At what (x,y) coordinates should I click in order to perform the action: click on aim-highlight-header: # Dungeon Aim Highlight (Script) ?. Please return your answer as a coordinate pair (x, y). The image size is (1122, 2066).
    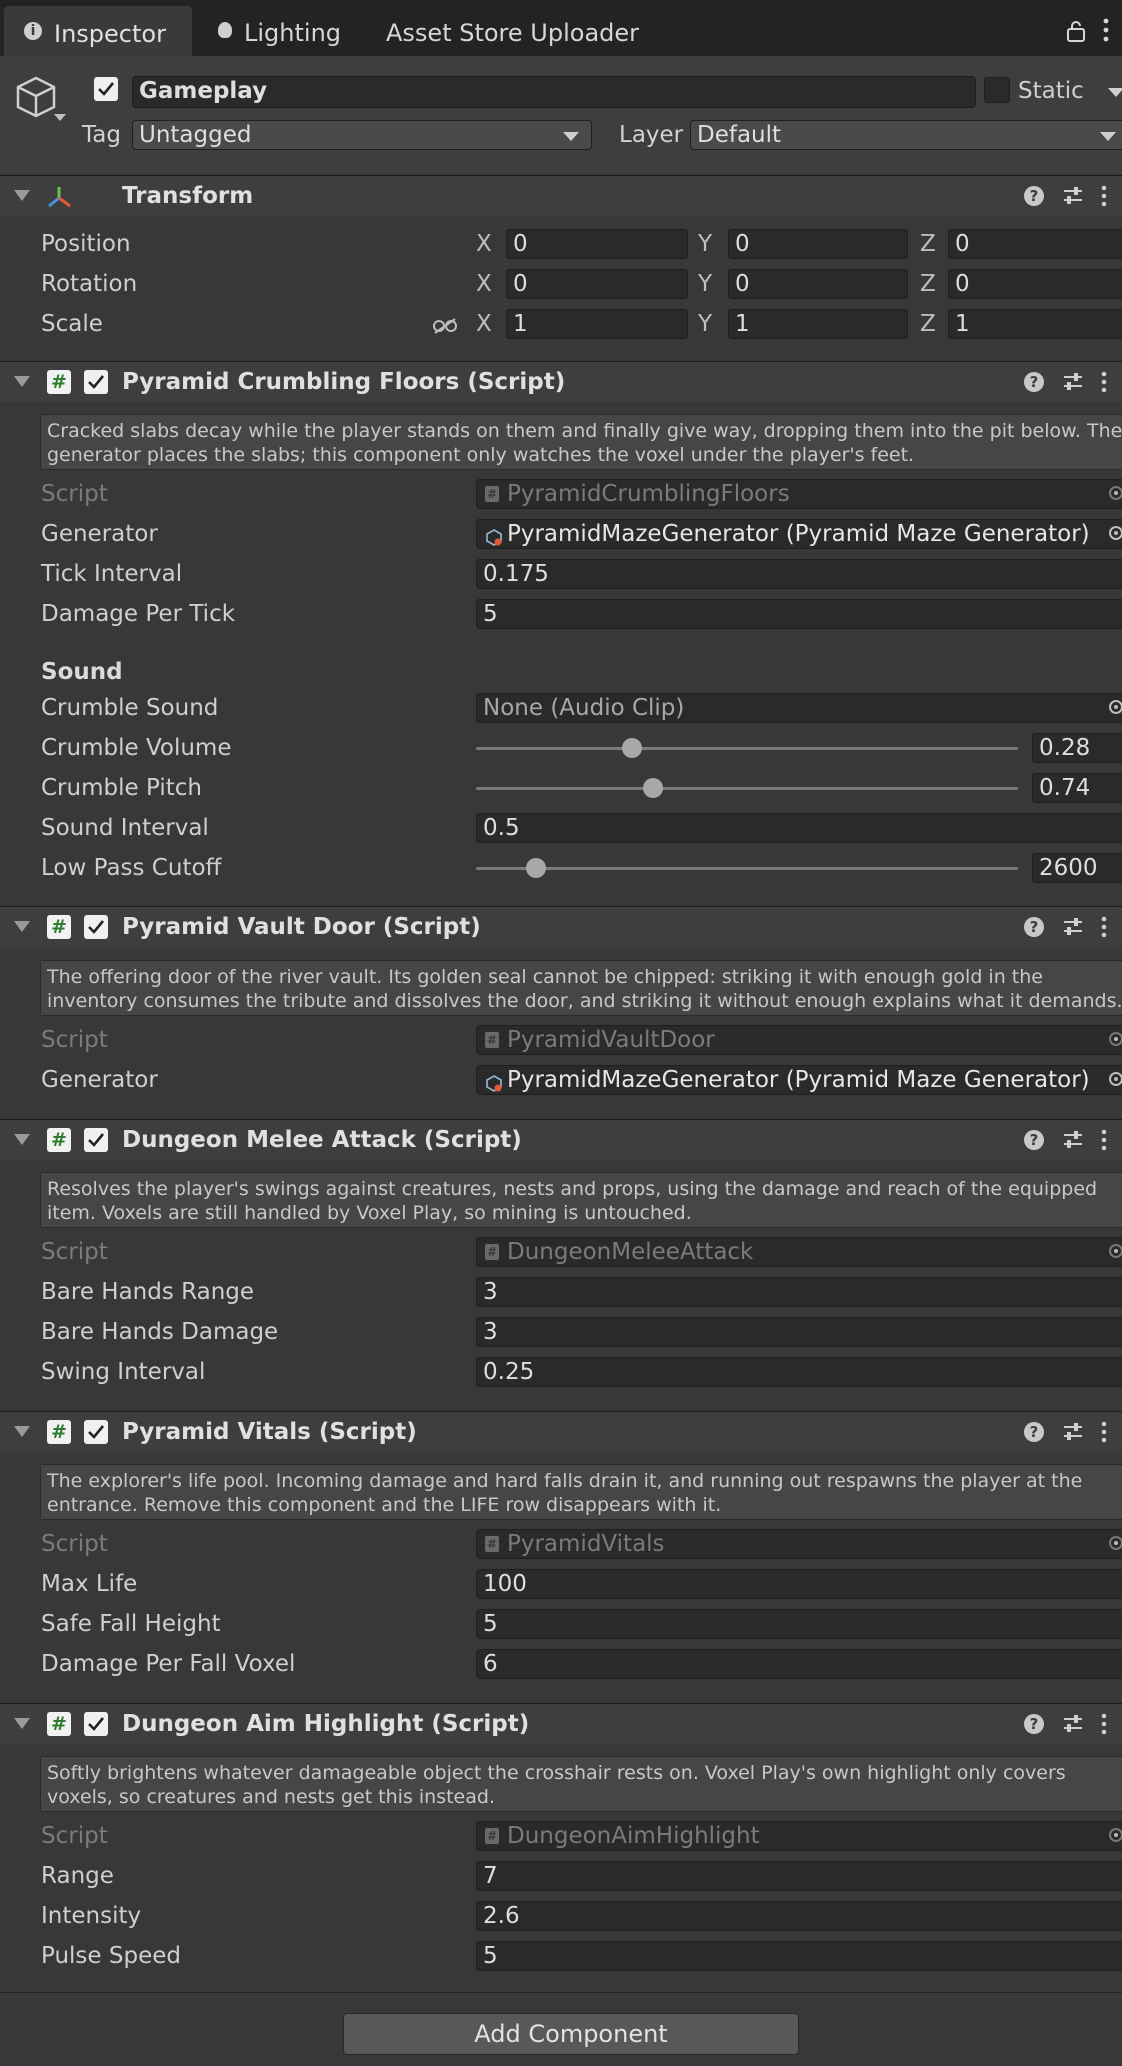
    Looking at the image, I should click on (561, 1723).